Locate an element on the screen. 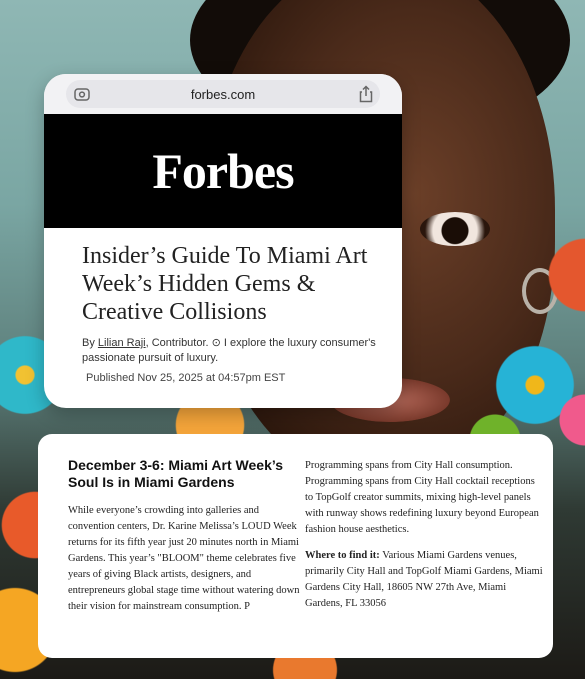  forbes-logo: Forbes is located at coordinates (223, 171).